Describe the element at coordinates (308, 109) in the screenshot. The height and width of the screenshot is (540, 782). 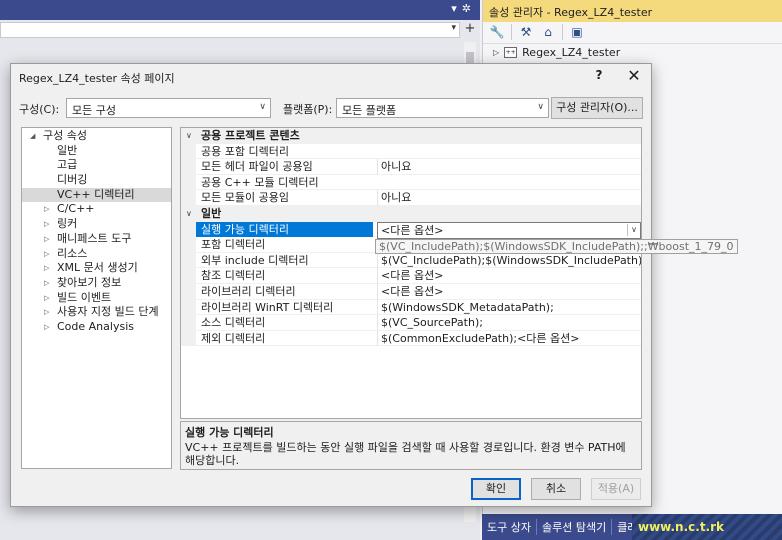
I see `platform-label: 플랫폼(P):` at that location.